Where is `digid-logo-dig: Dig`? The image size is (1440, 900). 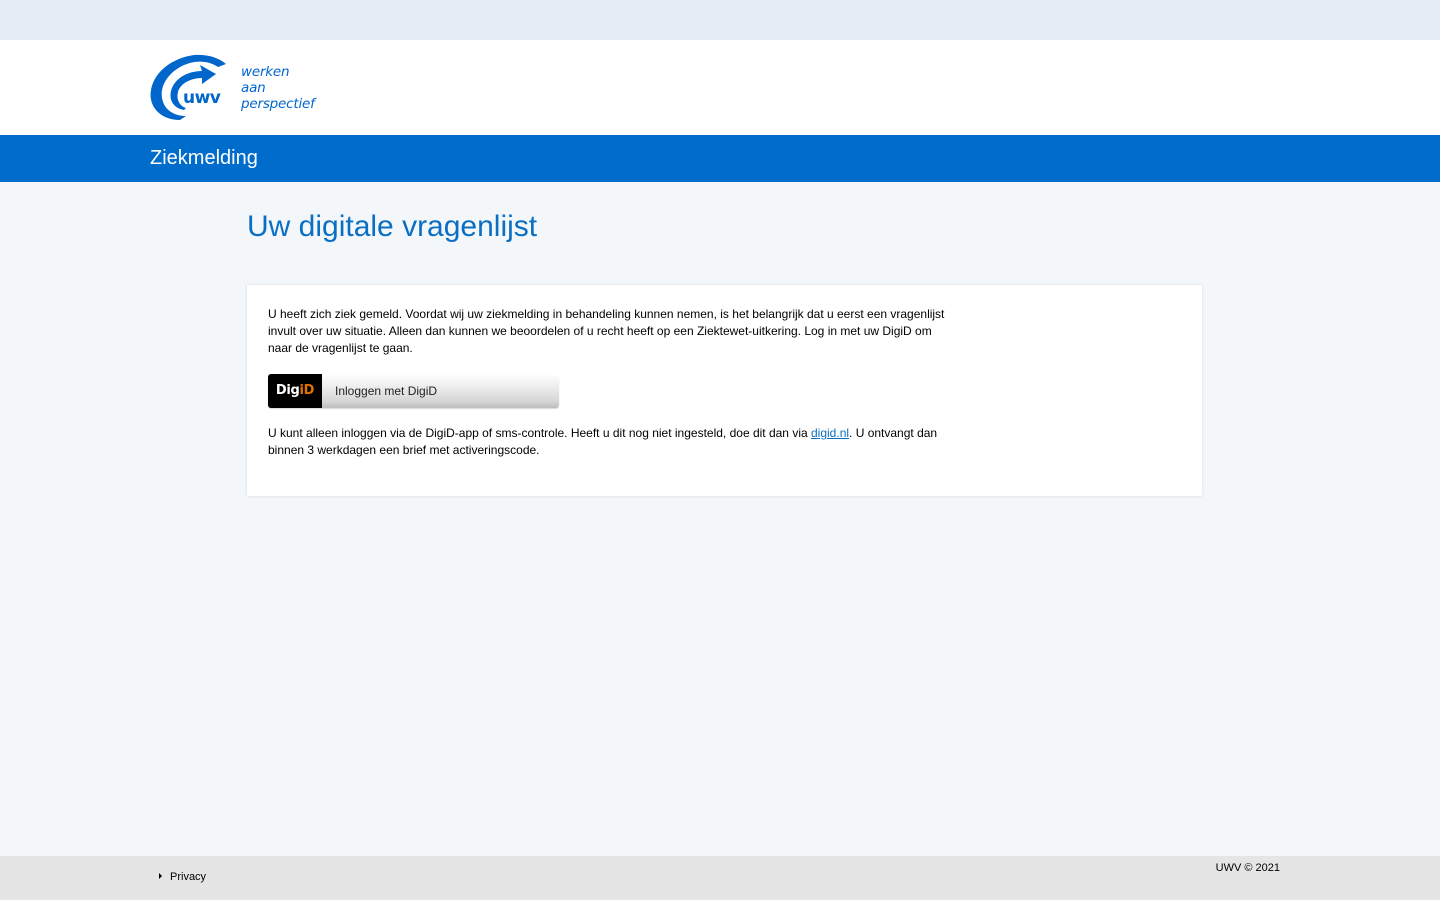
digid-logo-dig: Dig is located at coordinates (287, 390).